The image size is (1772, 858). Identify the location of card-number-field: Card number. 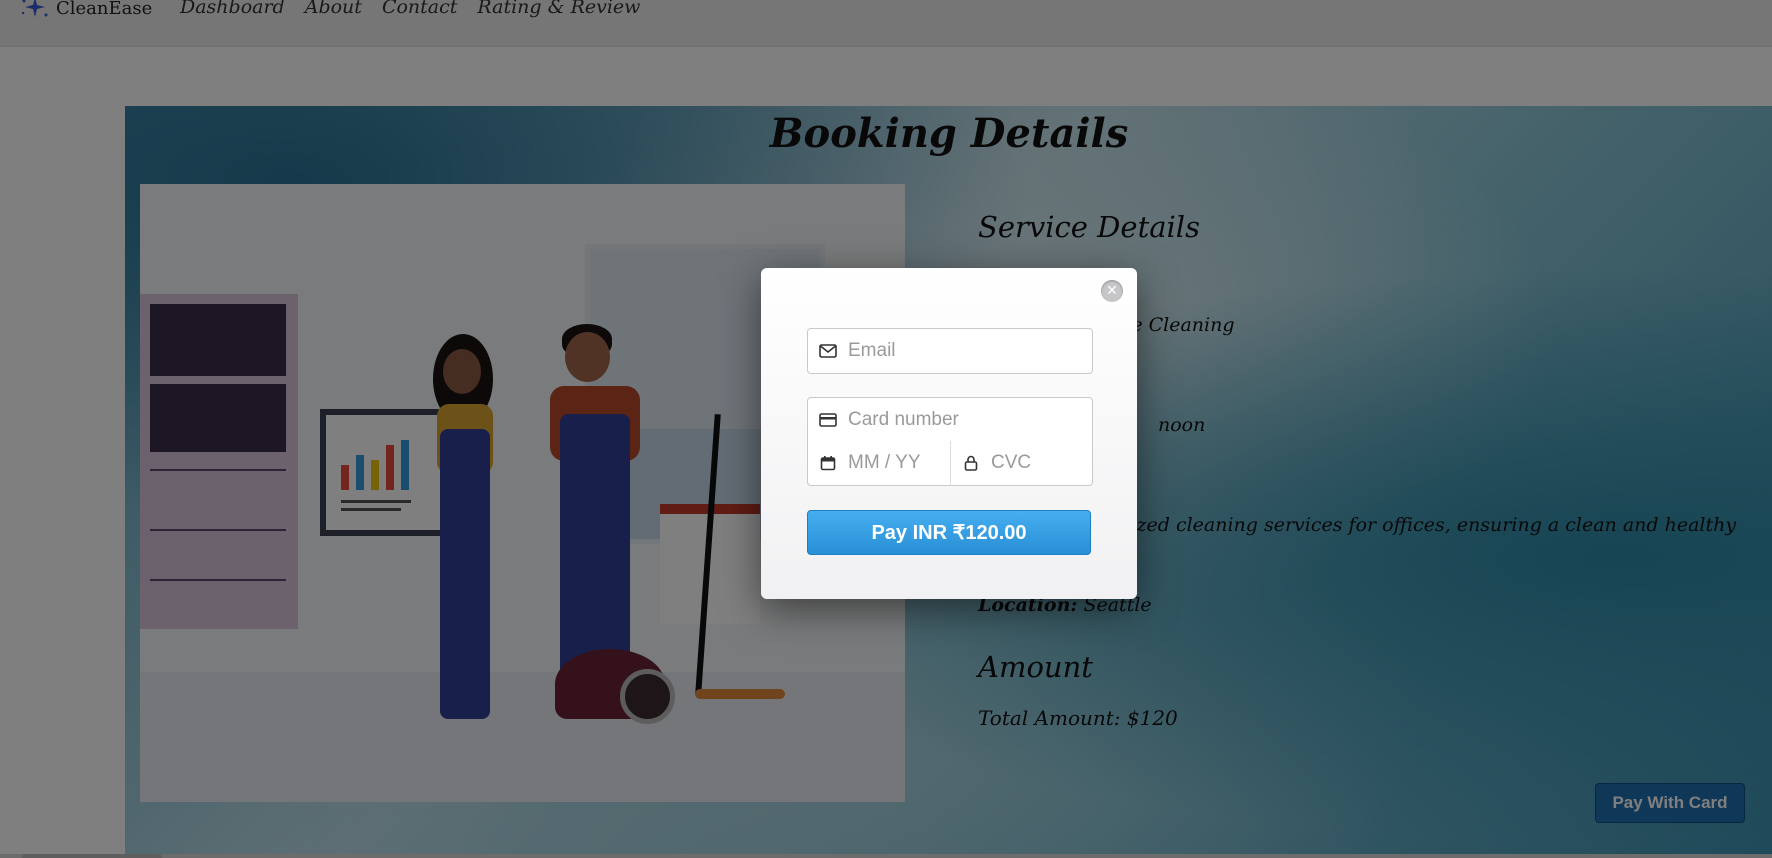
(950, 420).